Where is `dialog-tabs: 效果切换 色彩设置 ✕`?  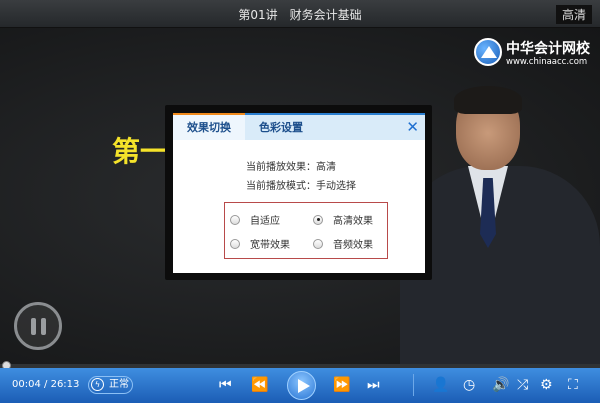 dialog-tabs: 效果切换 色彩设置 ✕ is located at coordinates (299, 126).